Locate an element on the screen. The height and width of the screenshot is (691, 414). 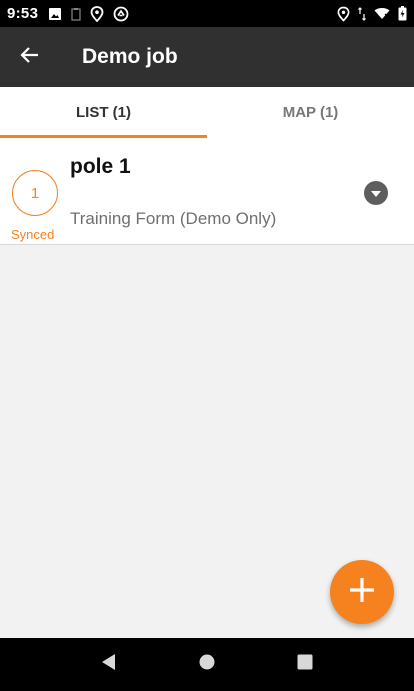
nav-back-button is located at coordinates (109, 665).